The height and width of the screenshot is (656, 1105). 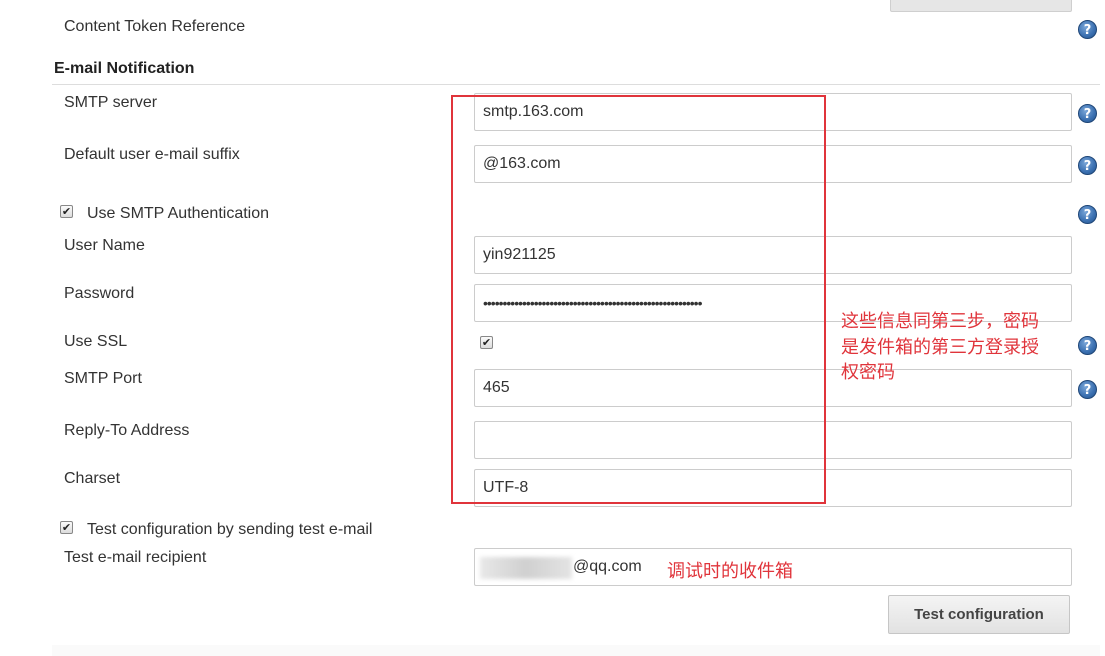 I want to click on use-ssl-label: Use SSL, so click(x=96, y=341).